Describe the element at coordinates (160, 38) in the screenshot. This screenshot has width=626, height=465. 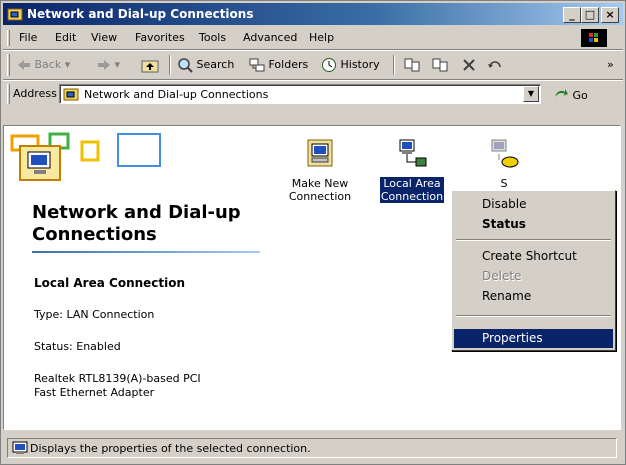
I see `menu-favorites: Favorites` at that location.